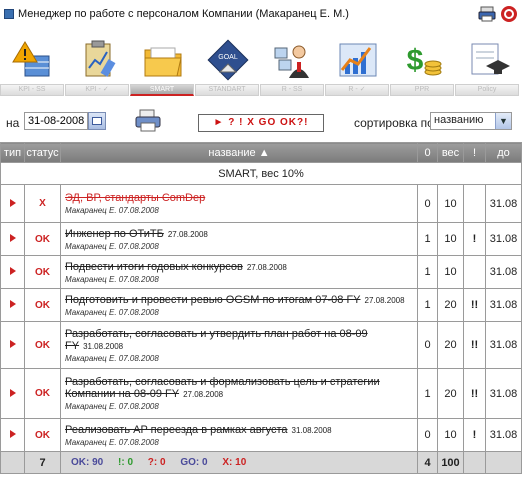 This screenshot has width=522, height=482. I want to click on col-type: тип, so click(12, 152).